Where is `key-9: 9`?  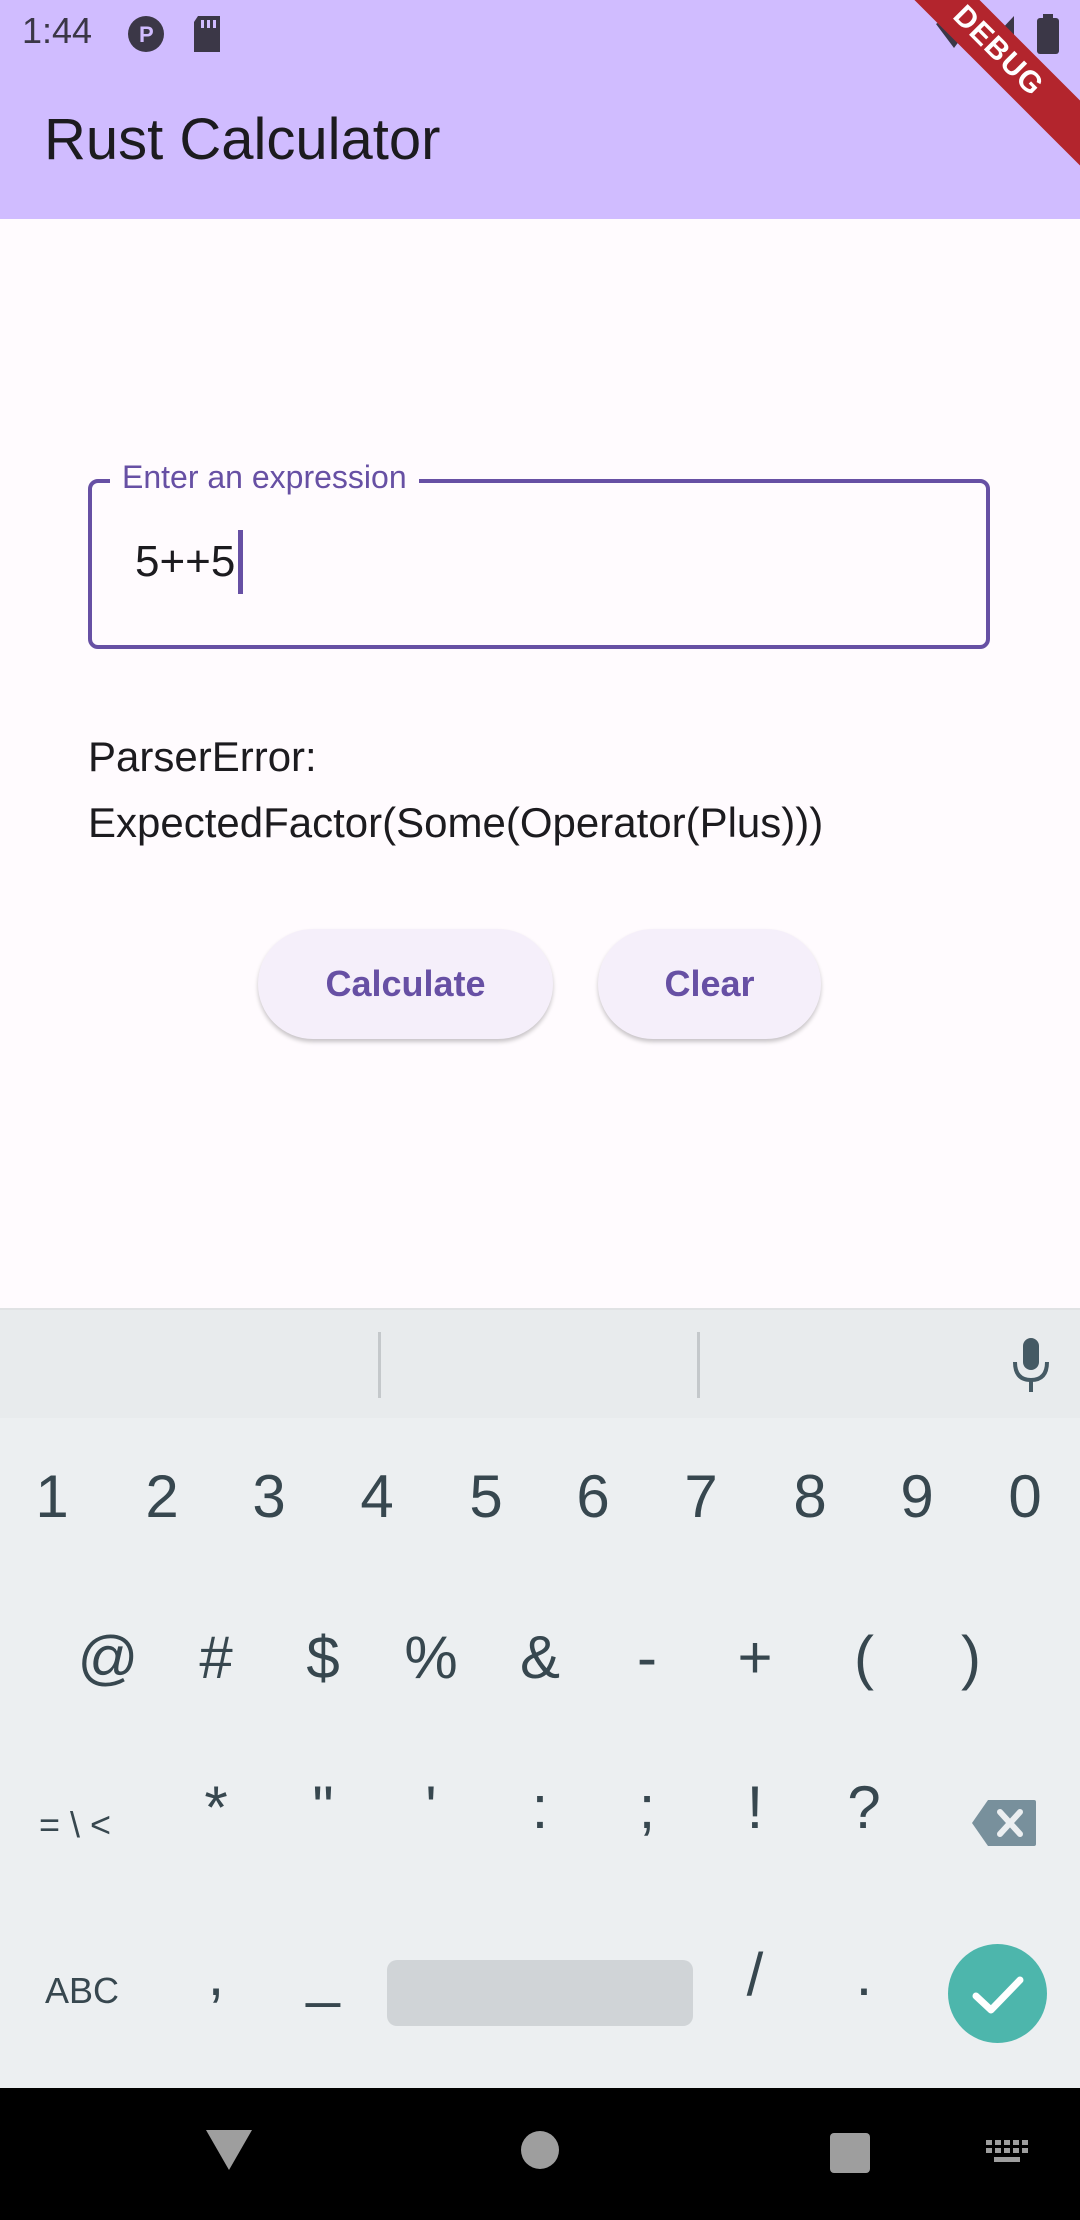
key-9: 9 is located at coordinates (917, 1496).